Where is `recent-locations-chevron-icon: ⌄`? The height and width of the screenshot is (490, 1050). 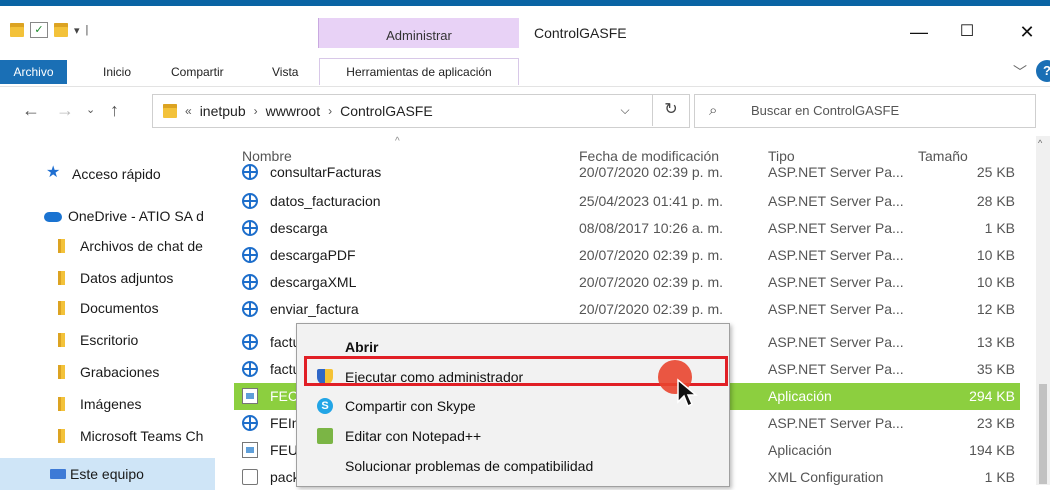
recent-locations-chevron-icon: ⌄ is located at coordinates (90, 110).